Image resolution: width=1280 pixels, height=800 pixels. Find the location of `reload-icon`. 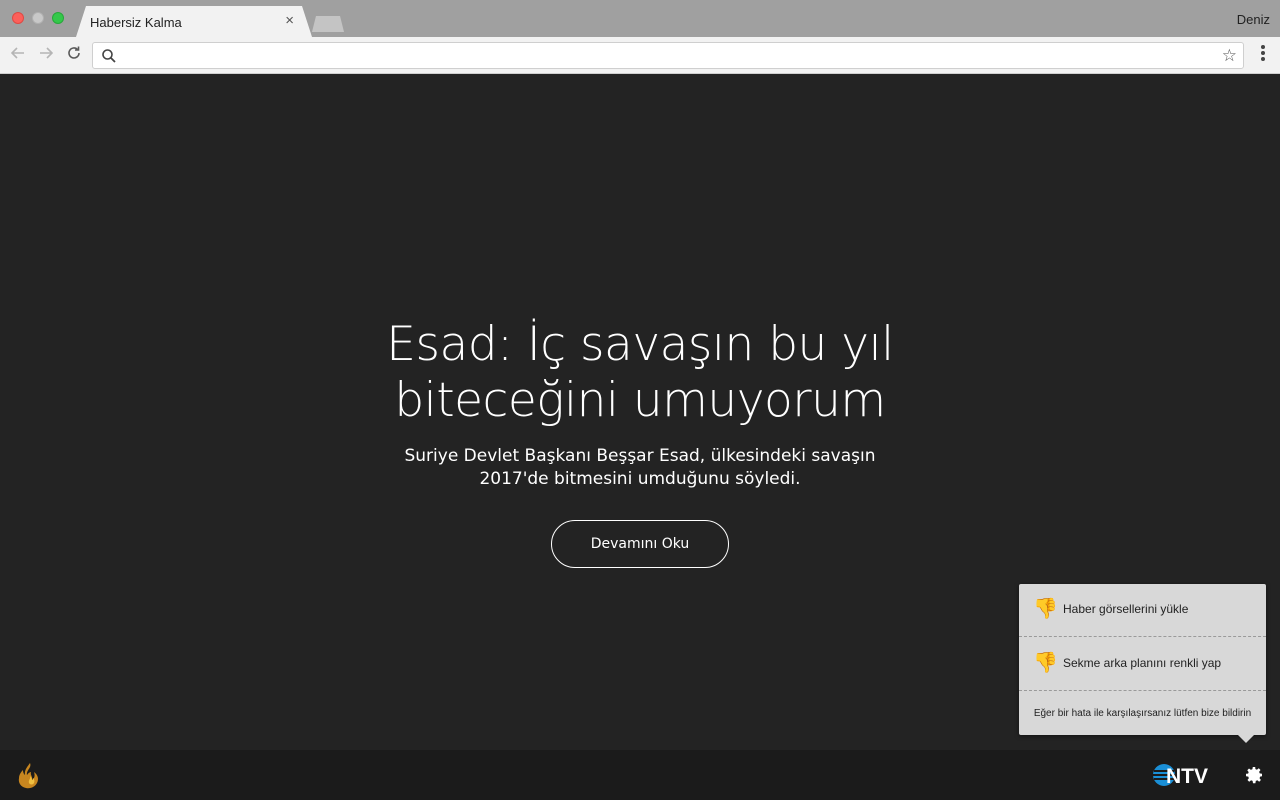

reload-icon is located at coordinates (74, 55).